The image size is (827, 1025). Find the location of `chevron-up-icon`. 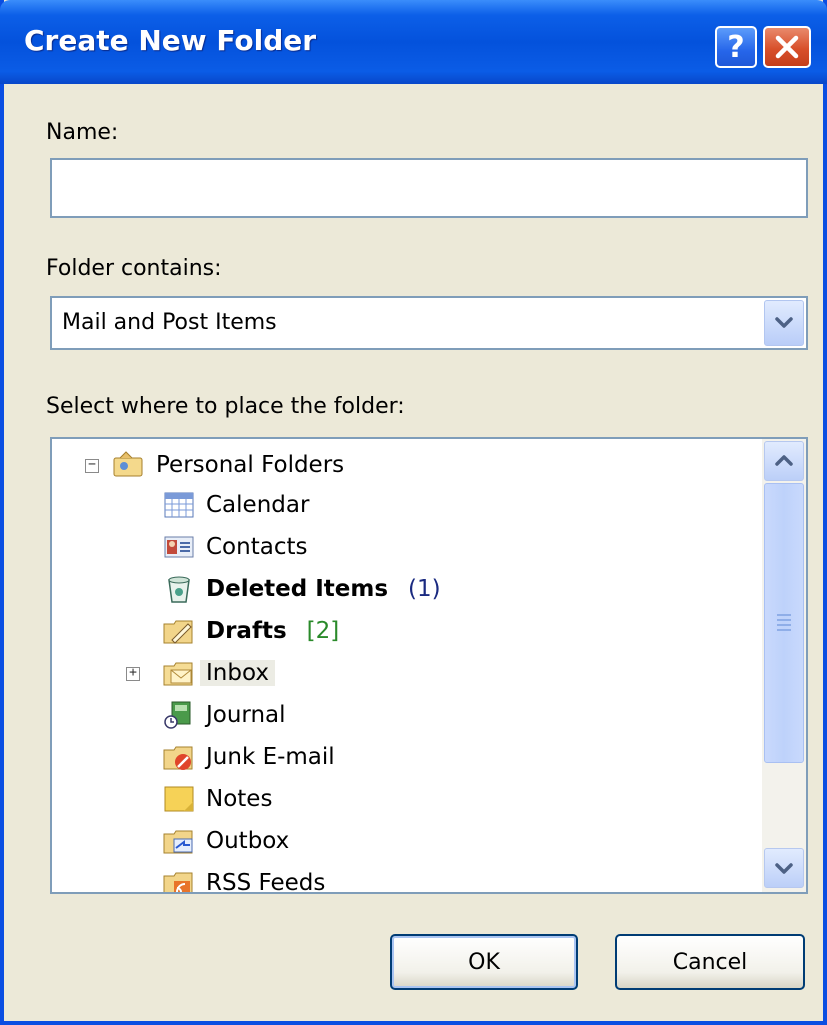

chevron-up-icon is located at coordinates (784, 460).